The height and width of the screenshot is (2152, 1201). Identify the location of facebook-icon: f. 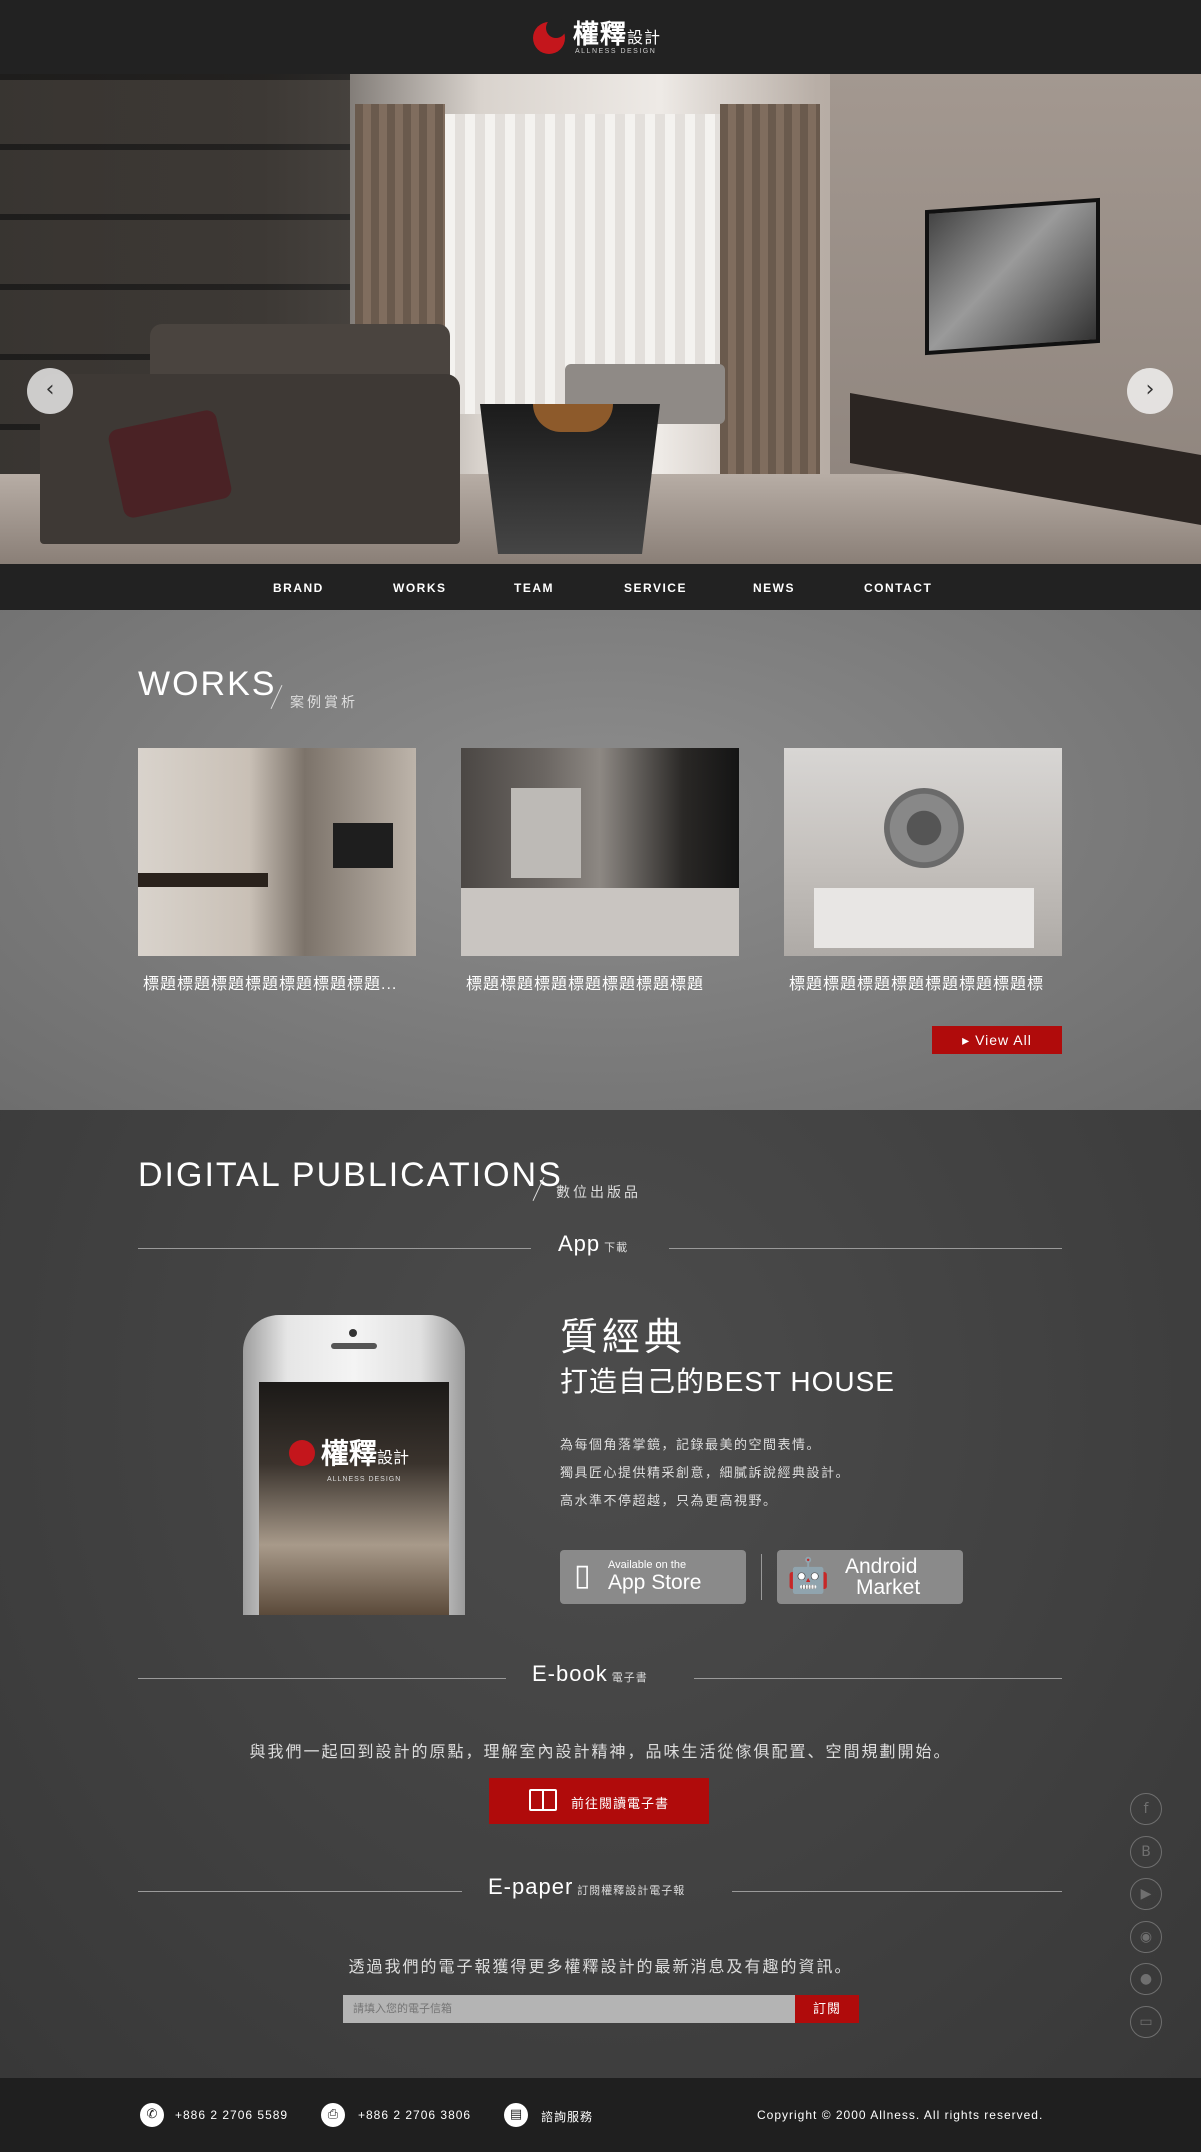
(1146, 1809).